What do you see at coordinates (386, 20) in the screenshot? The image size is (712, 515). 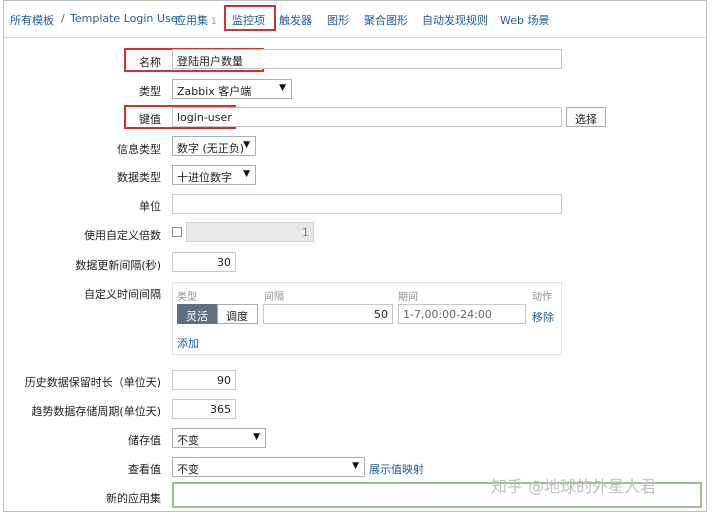 I see `tab-screens: 聚合图形` at bounding box center [386, 20].